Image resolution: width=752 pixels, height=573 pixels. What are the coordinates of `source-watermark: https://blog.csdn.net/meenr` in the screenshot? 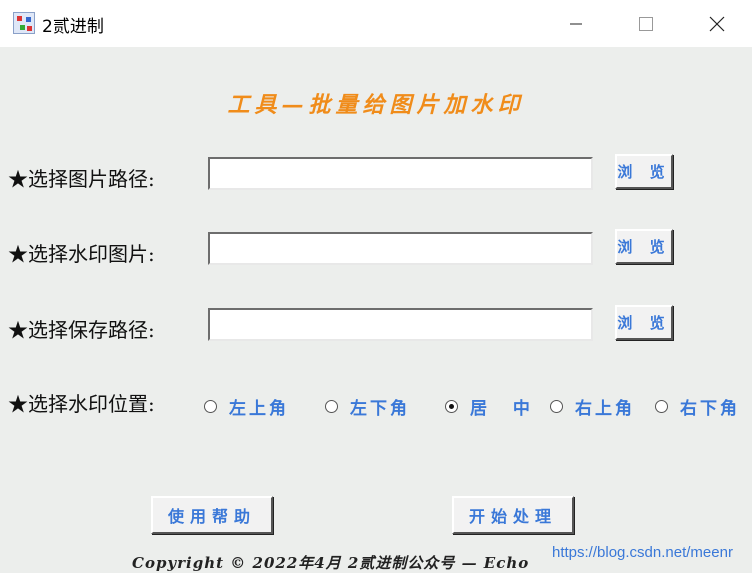 It's located at (642, 552).